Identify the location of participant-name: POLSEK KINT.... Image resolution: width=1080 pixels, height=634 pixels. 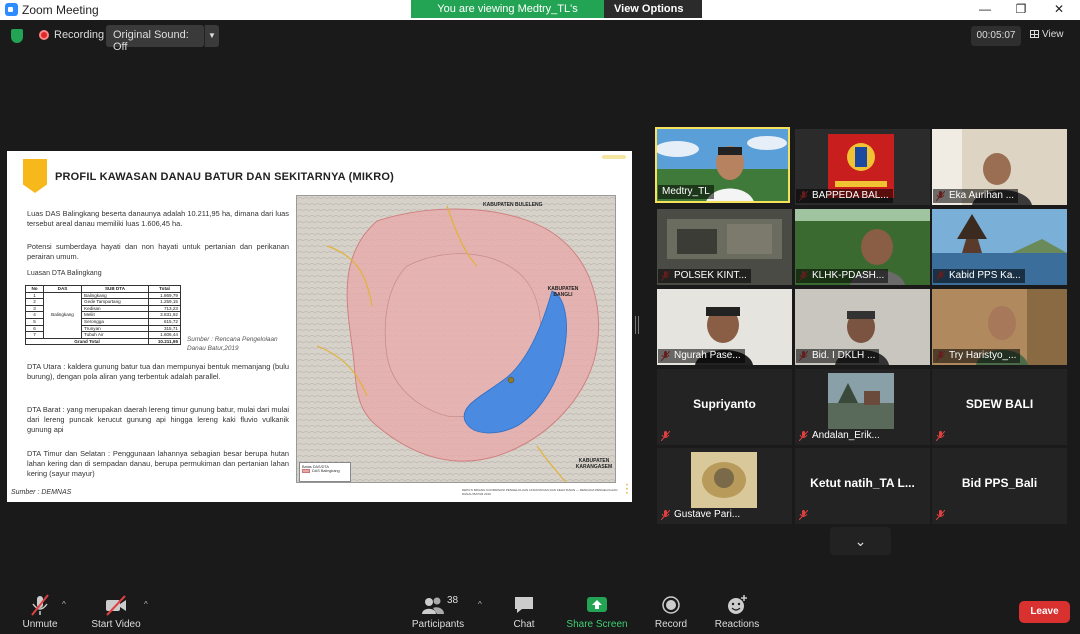
(704, 276).